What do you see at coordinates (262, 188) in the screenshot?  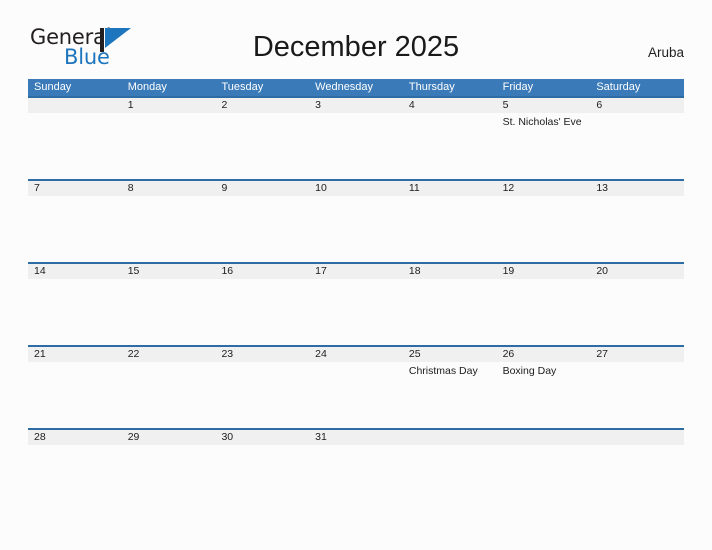 I see `day-number: 9` at bounding box center [262, 188].